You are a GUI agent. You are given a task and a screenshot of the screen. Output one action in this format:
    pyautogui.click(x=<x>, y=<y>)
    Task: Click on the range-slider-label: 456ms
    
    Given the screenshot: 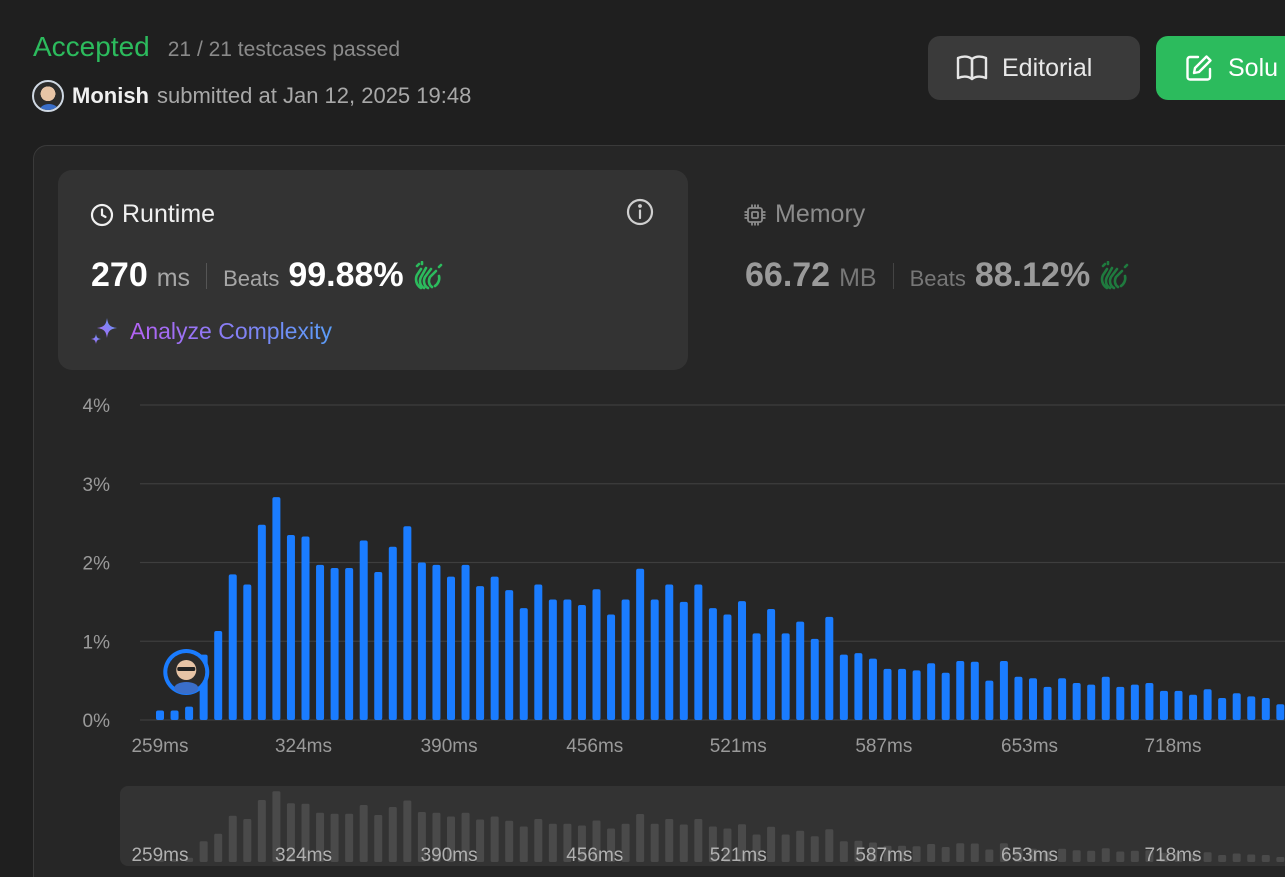 What is the action you would take?
    pyautogui.click(x=594, y=855)
    